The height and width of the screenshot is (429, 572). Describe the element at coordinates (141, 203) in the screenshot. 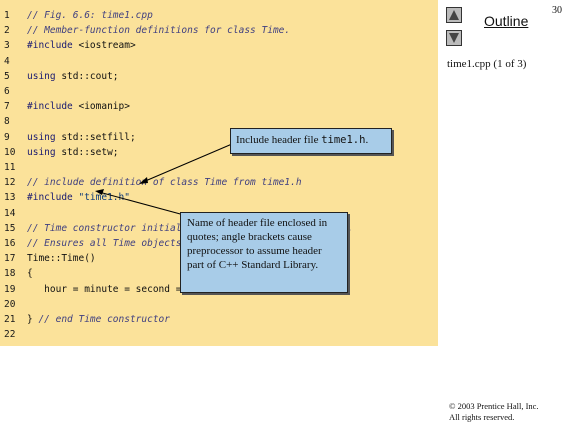

I see `quotes-callout-arrow` at that location.